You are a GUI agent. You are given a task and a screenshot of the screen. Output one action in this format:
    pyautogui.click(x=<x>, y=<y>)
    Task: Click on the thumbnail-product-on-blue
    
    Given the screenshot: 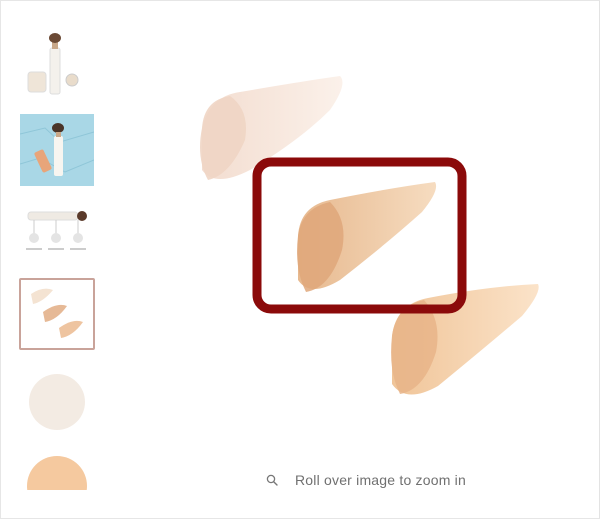 What is the action you would take?
    pyautogui.click(x=57, y=150)
    